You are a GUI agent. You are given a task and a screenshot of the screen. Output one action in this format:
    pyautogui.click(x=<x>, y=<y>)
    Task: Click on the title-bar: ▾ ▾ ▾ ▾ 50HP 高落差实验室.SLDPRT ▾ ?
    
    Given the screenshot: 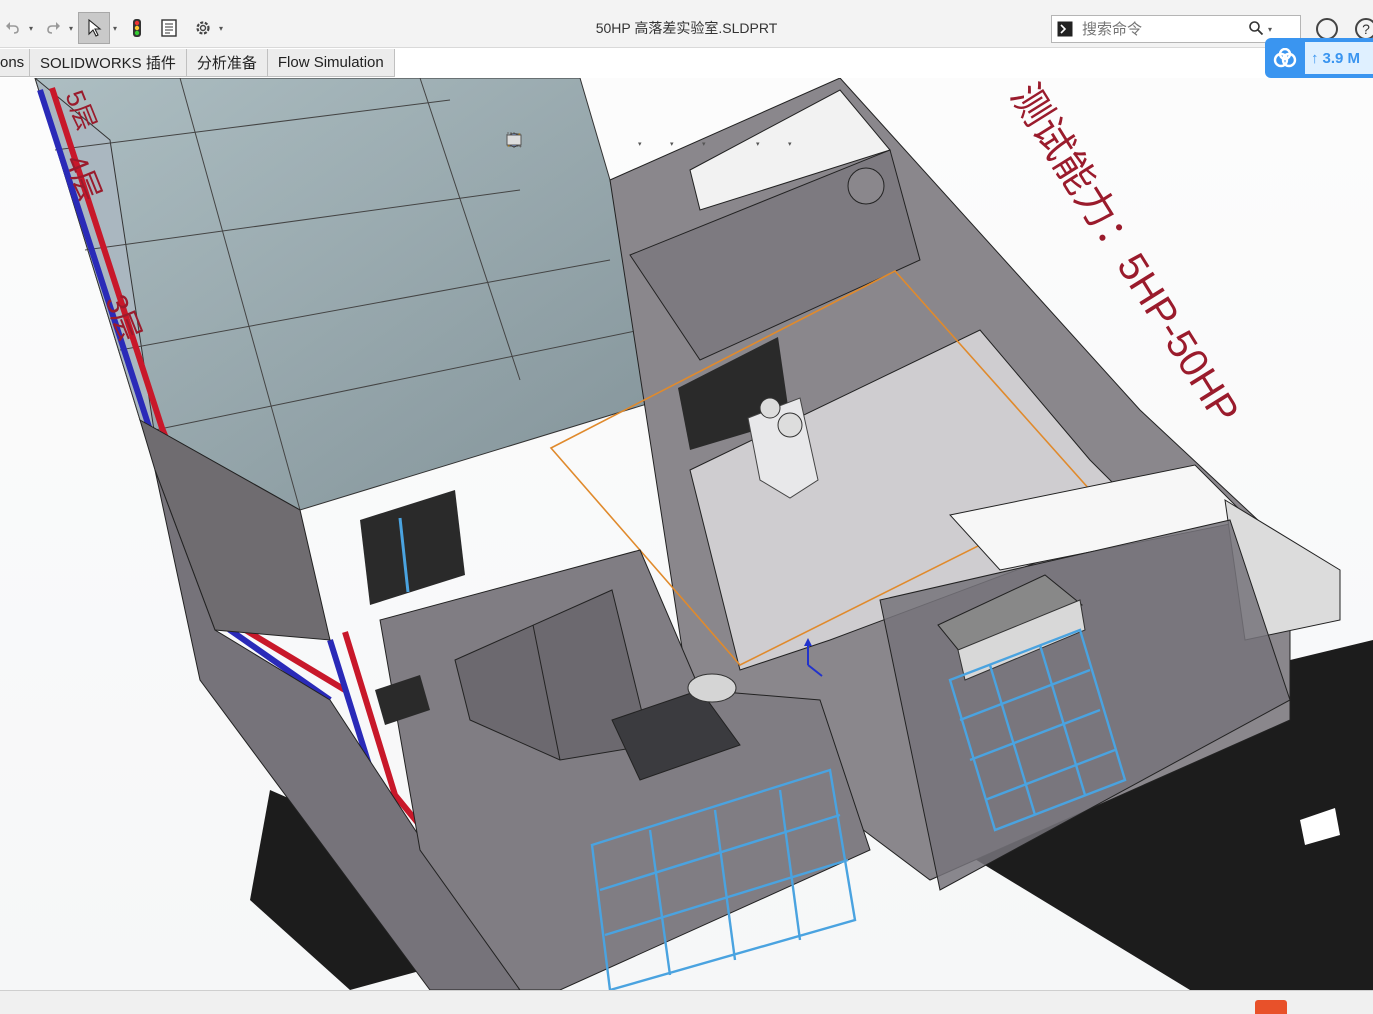 What is the action you would take?
    pyautogui.click(x=686, y=24)
    